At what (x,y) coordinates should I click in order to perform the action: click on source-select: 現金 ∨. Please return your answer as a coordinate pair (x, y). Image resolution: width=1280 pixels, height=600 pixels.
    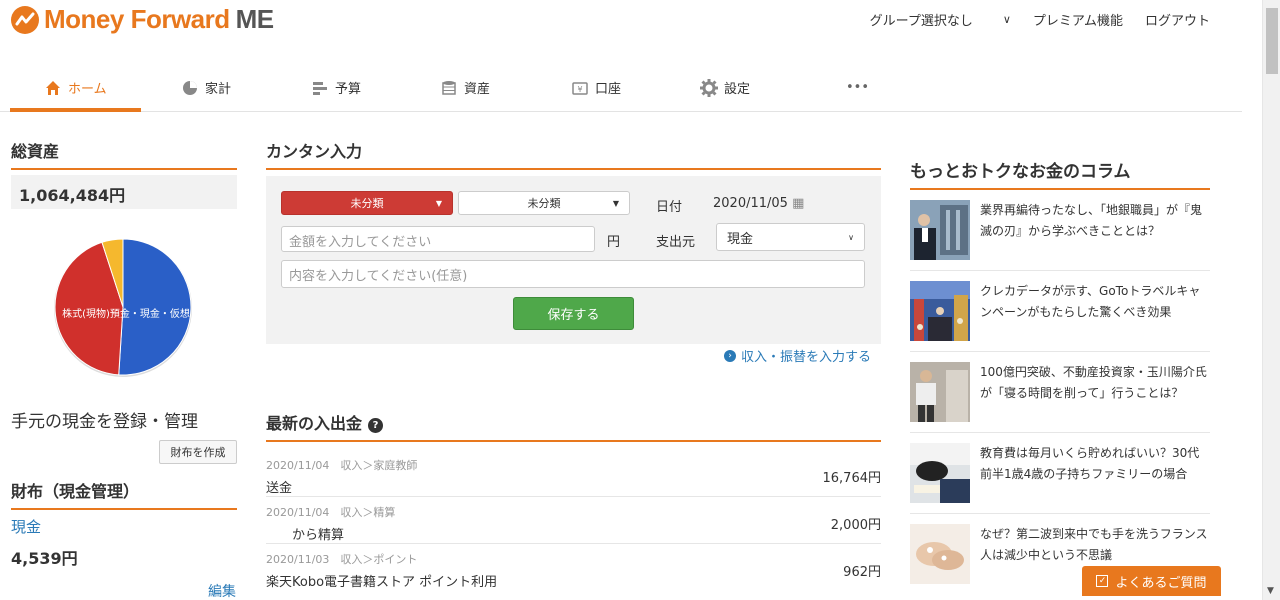
    Looking at the image, I should click on (790, 237).